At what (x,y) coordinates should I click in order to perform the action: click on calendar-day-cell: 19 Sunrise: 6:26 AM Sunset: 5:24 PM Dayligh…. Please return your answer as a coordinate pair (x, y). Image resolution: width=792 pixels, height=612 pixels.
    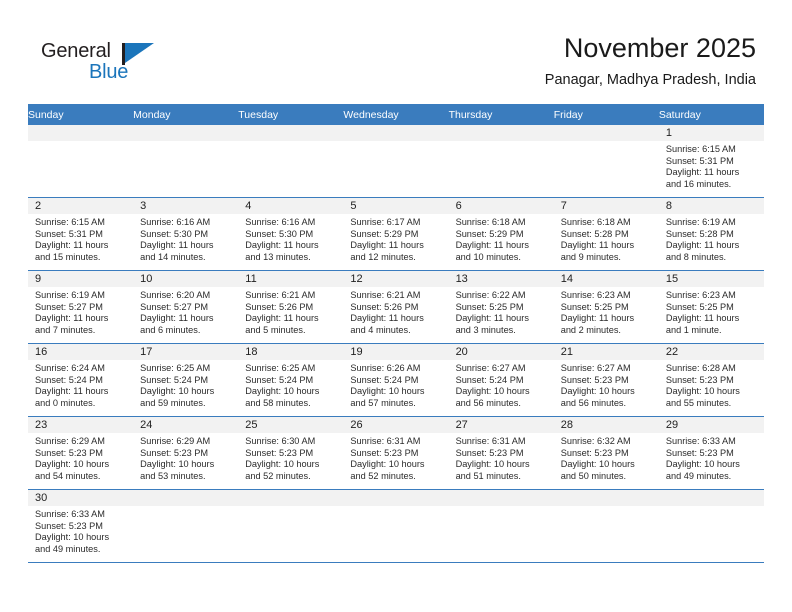
    Looking at the image, I should click on (396, 380).